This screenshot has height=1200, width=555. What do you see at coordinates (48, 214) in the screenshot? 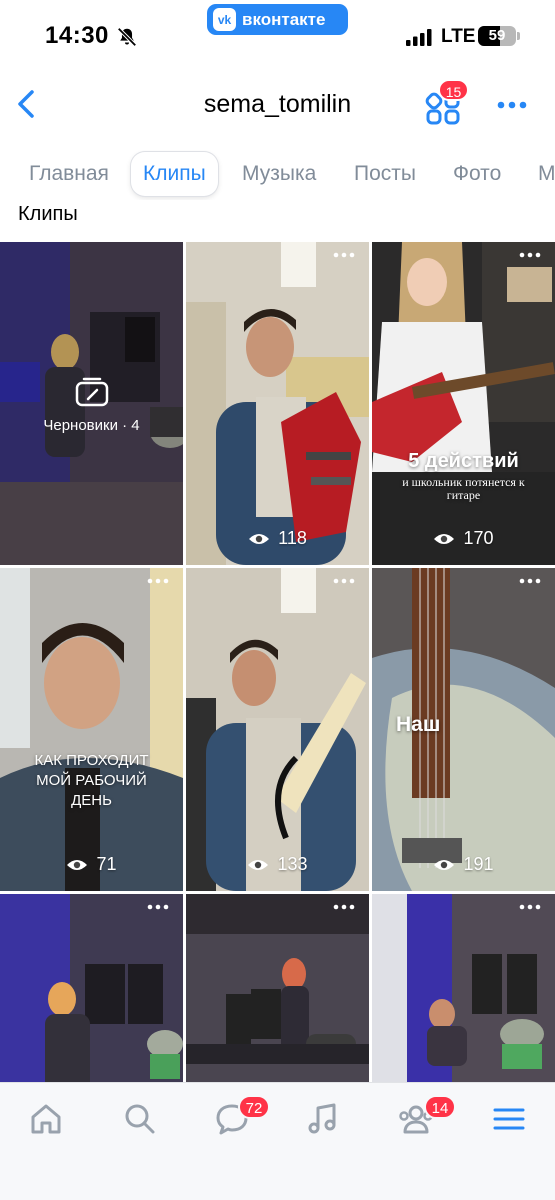
I see `section-title: Клипы` at bounding box center [48, 214].